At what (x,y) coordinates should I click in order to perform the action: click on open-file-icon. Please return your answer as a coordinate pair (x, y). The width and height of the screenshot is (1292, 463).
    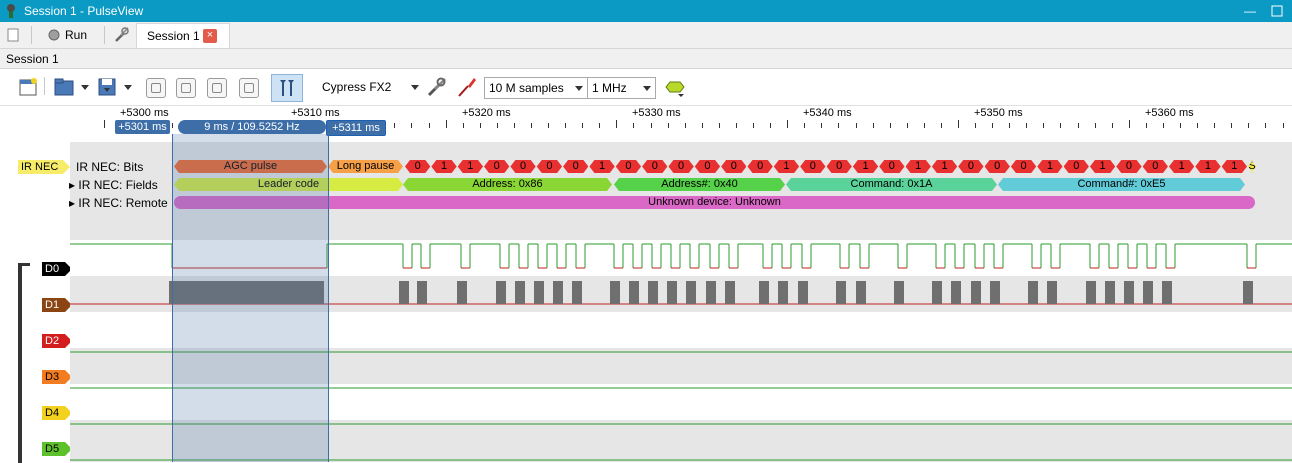
    Looking at the image, I should click on (64, 87).